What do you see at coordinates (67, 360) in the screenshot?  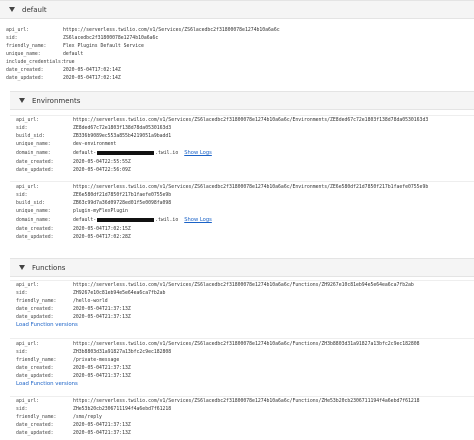 I see `property-row: friendly_name: /private-message` at bounding box center [67, 360].